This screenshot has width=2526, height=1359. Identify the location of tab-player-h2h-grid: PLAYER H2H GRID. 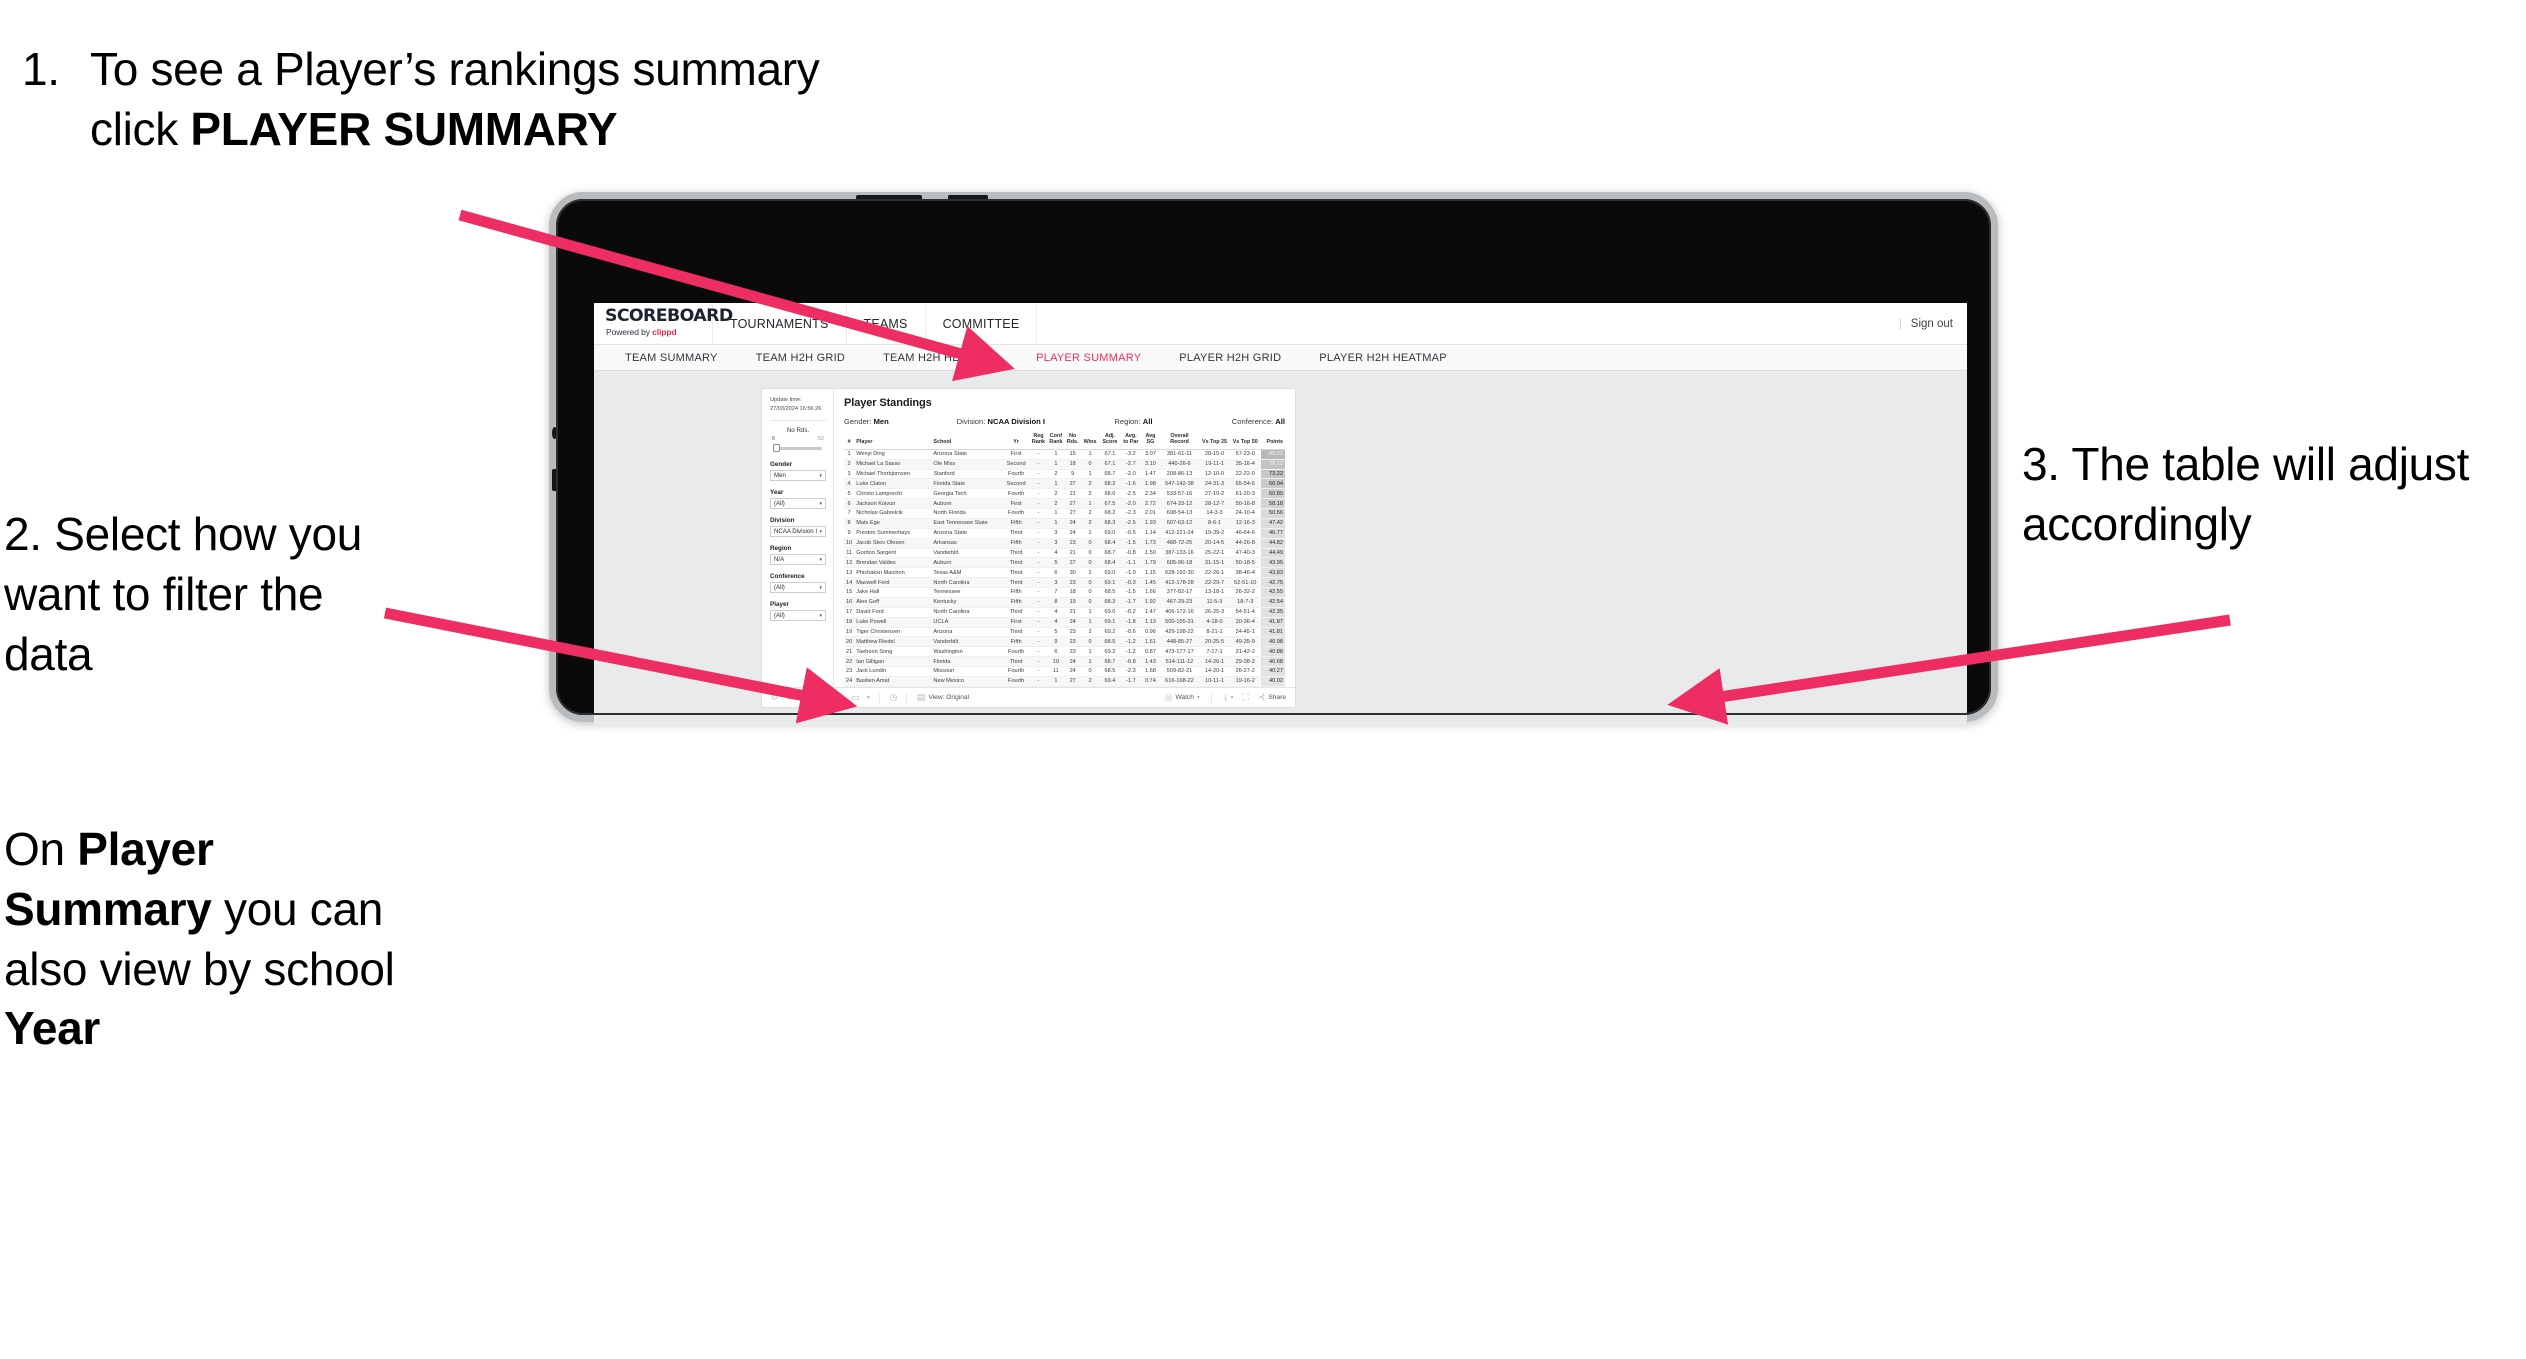
(1230, 358).